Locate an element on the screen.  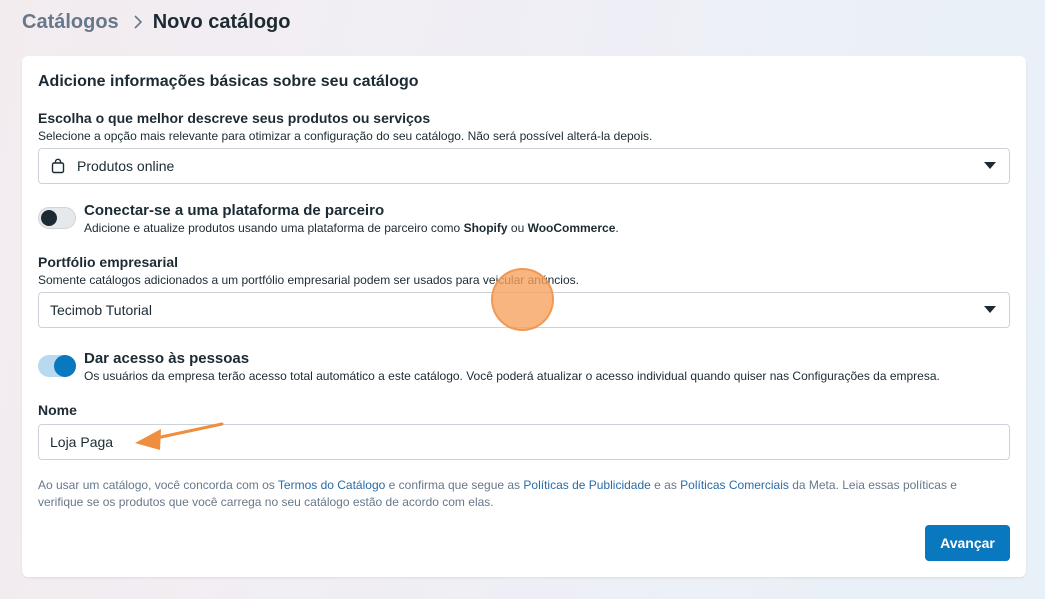
partner-platform-toggle is located at coordinates (57, 218).